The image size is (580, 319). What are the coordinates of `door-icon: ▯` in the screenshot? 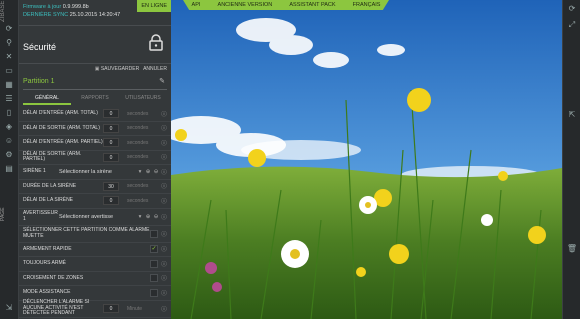 It's located at (9, 113).